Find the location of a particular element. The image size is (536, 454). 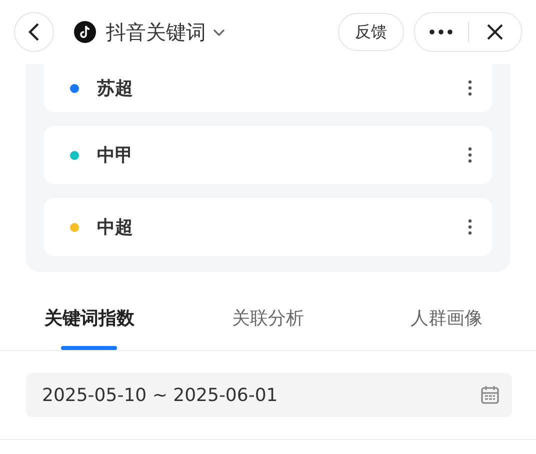

back-button is located at coordinates (34, 32).